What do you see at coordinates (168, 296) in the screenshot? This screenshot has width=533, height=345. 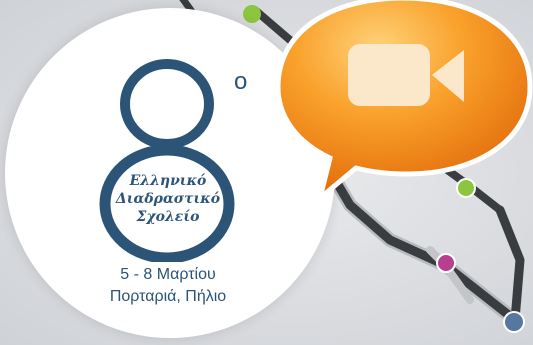 I see `event-location: Πορταριά, Πήλιο` at bounding box center [168, 296].